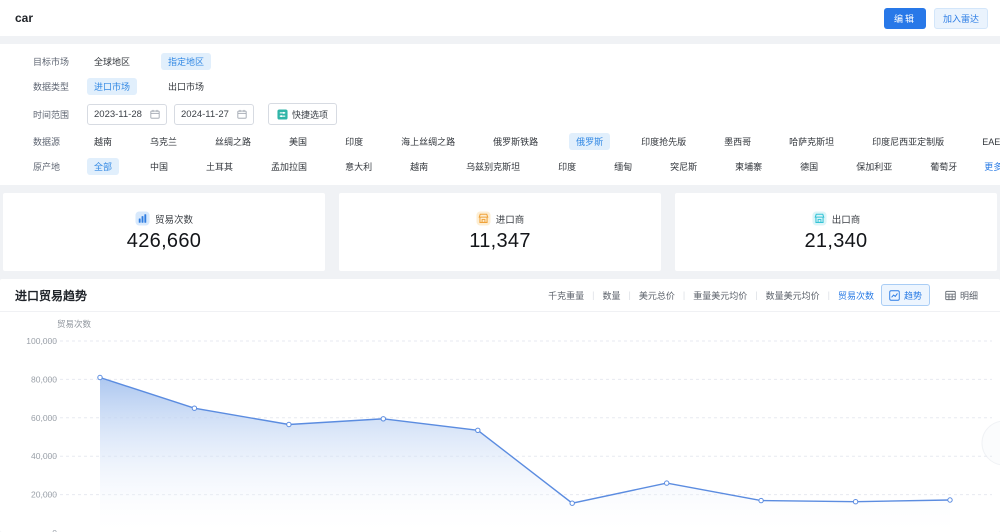  I want to click on metric-toggle-bar: 千克重量 | 数量 | 美元总价 | 重量美元均价 | 数量美元均价 | 贸易次数, so click(711, 295).